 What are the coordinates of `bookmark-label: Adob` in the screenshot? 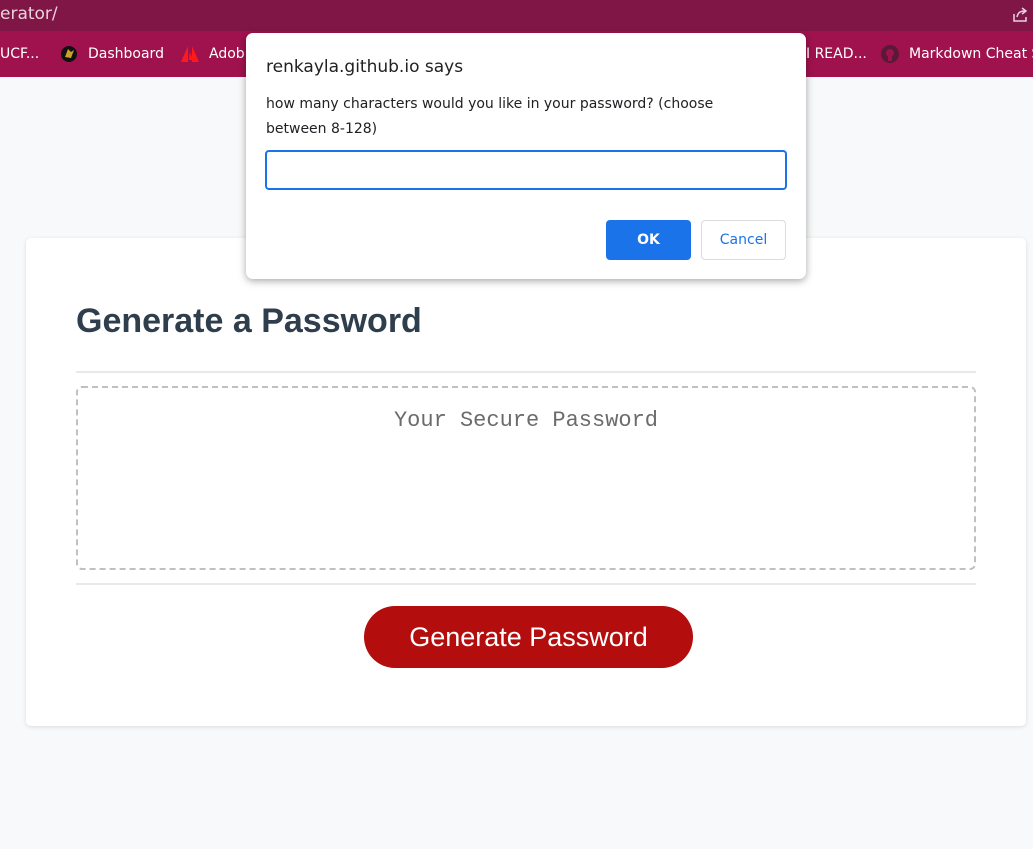 It's located at (227, 54).